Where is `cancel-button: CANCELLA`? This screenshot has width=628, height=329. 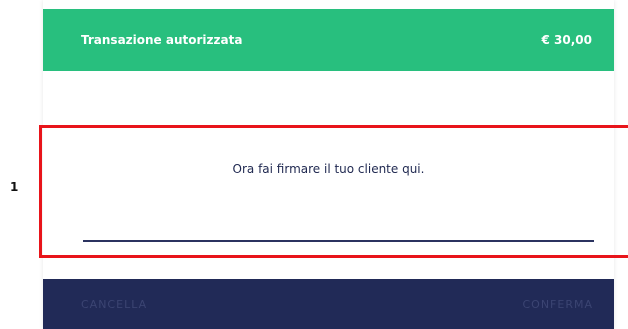
cancel-button: CANCELLA is located at coordinates (114, 304).